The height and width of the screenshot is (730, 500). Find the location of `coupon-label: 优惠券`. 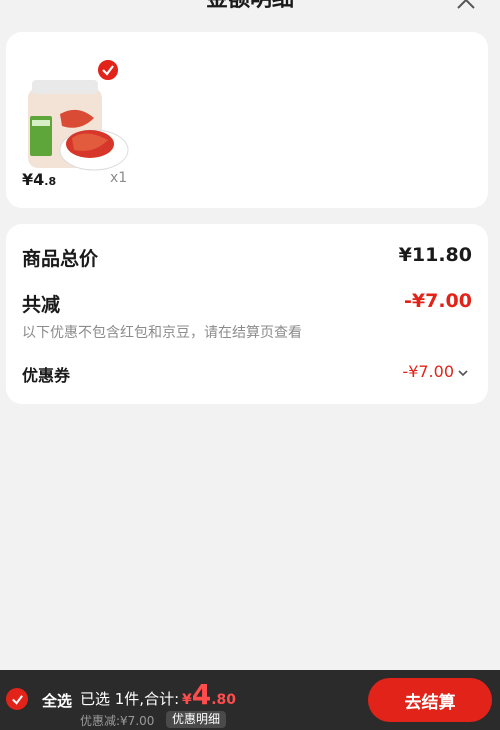

coupon-label: 优惠券 is located at coordinates (46, 375).